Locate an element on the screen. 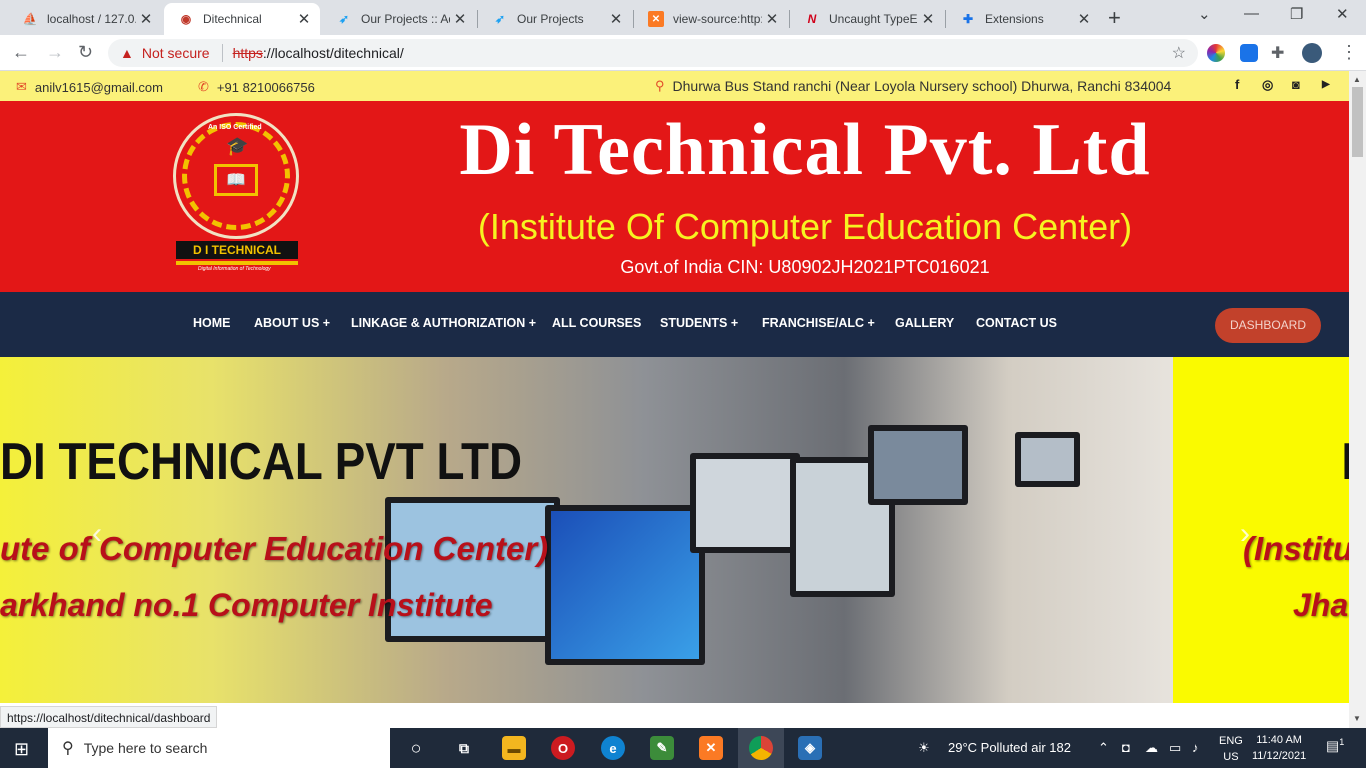  new-tab-button: + is located at coordinates (1114, 18).